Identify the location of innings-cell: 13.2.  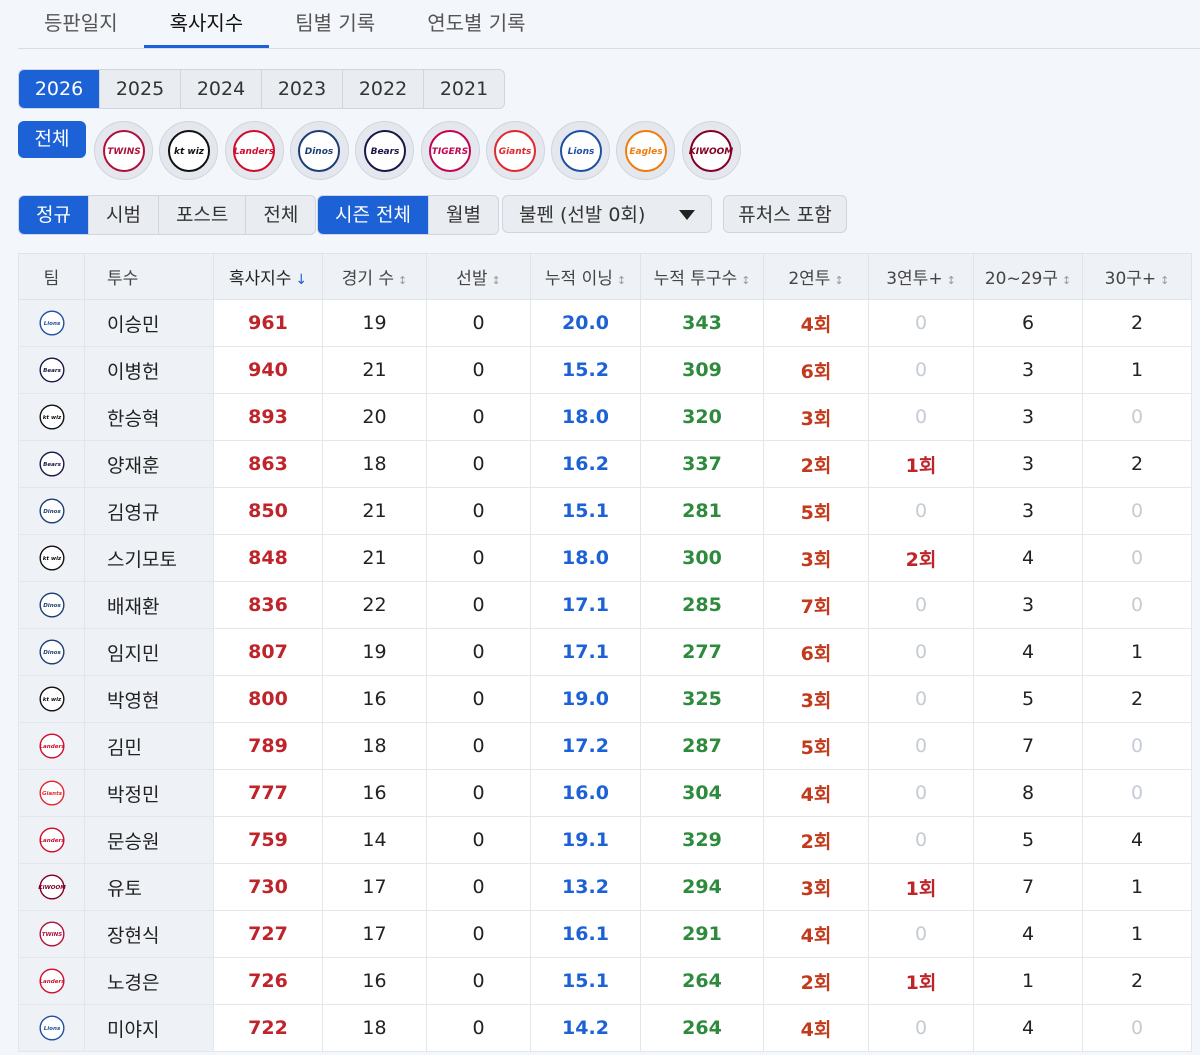
(585, 887).